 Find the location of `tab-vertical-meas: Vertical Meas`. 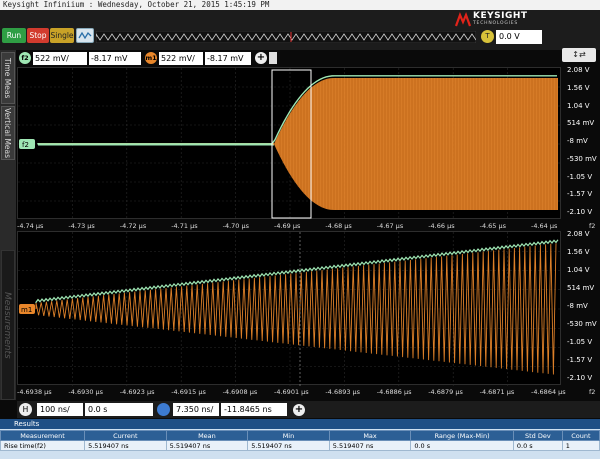

tab-vertical-meas: Vertical Meas is located at coordinates (8, 133).